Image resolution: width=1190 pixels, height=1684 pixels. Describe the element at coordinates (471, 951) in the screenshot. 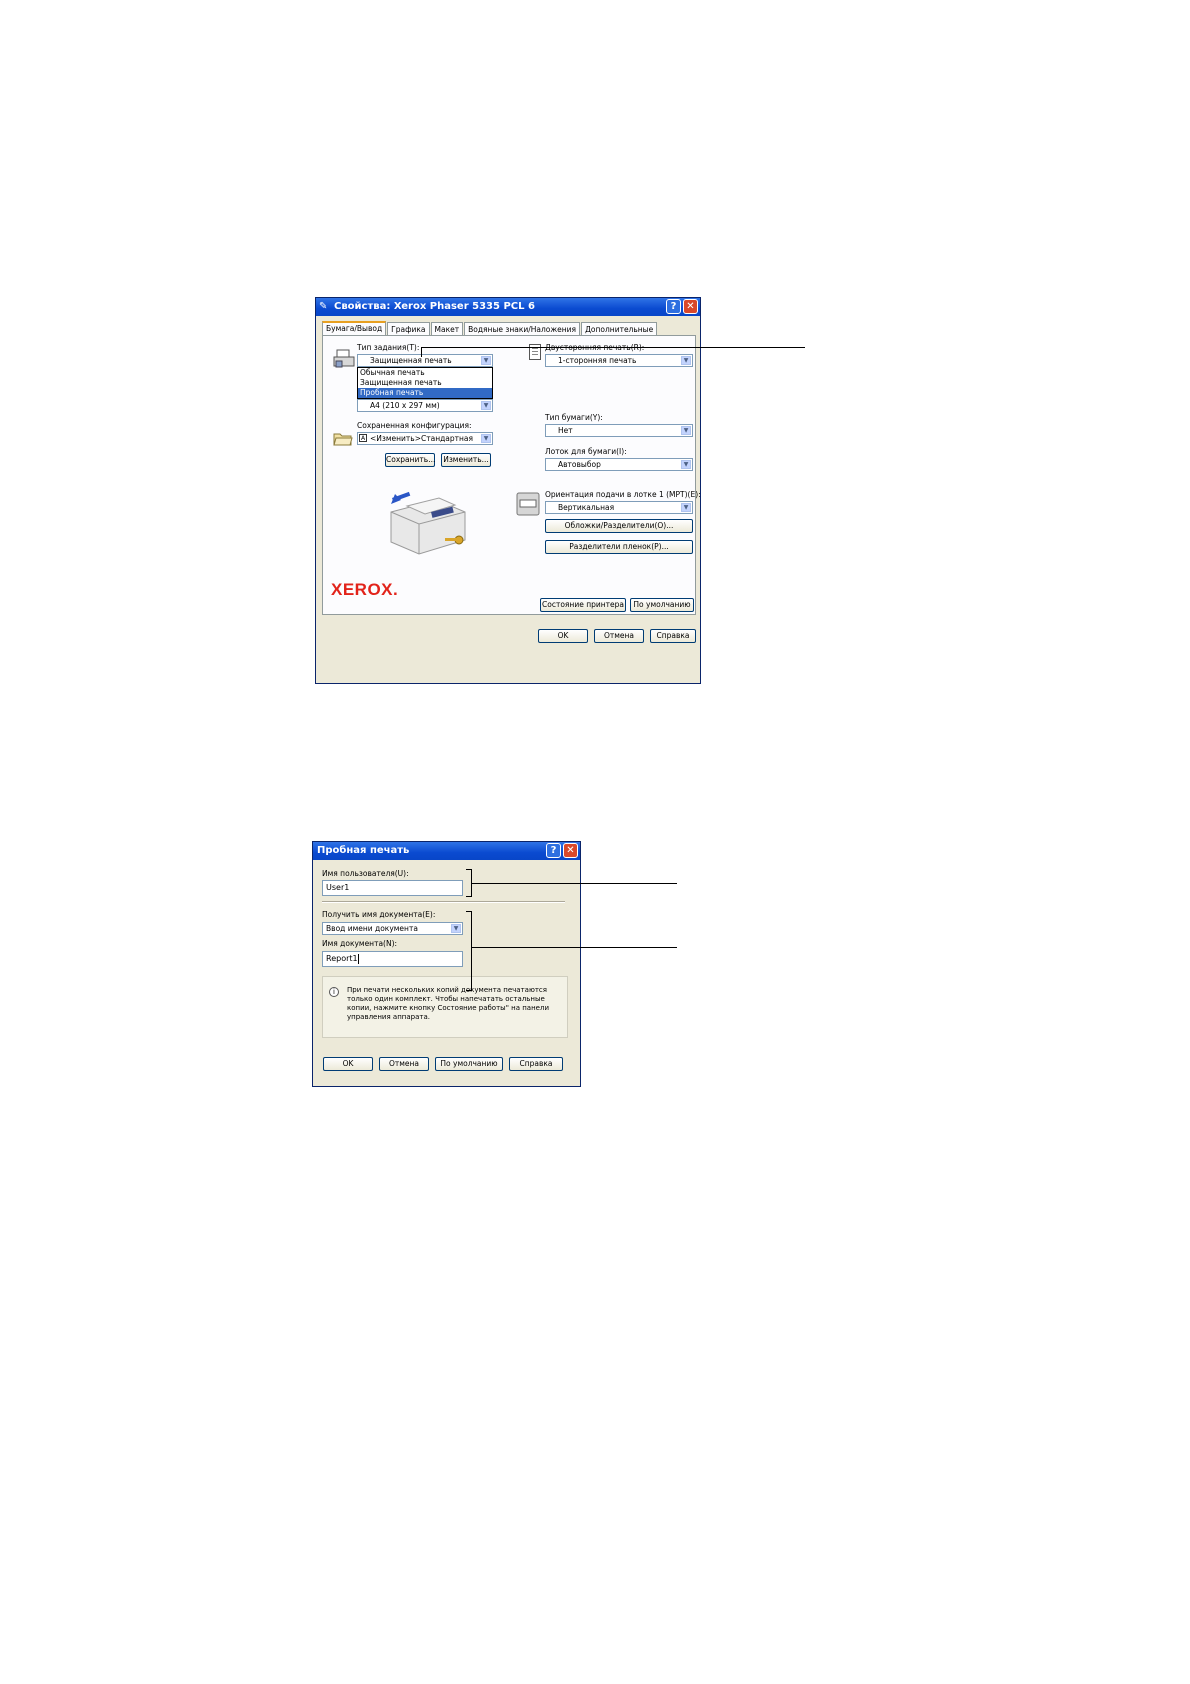

I see `callout-bracket-vertical` at that location.